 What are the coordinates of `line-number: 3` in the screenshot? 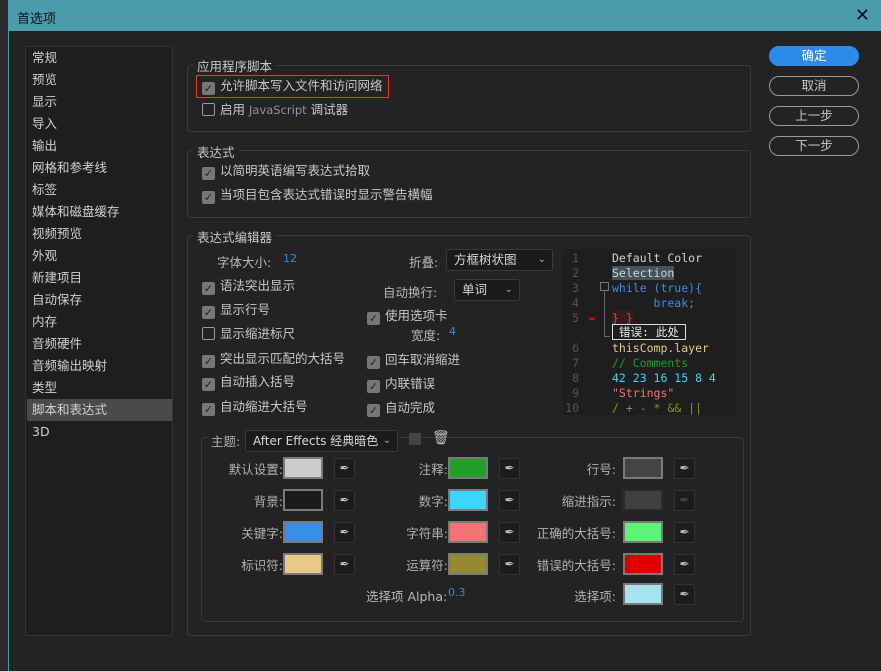 It's located at (575, 288).